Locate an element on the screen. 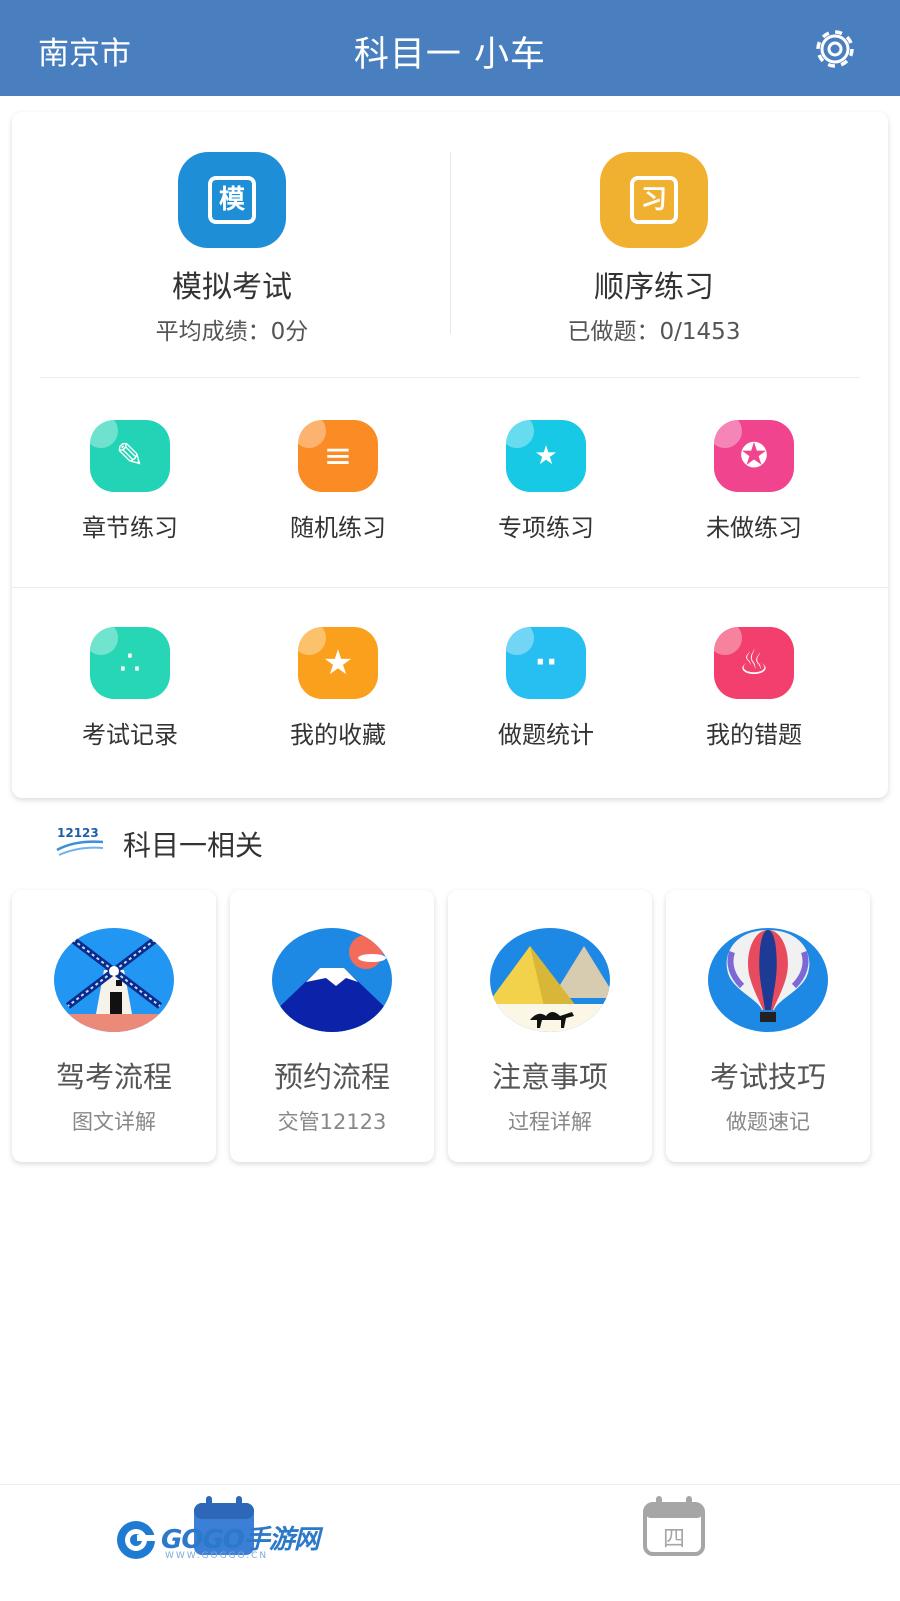 The height and width of the screenshot is (1601, 900). undone-practice-button: ✪ 未做练习 is located at coordinates (754, 481).